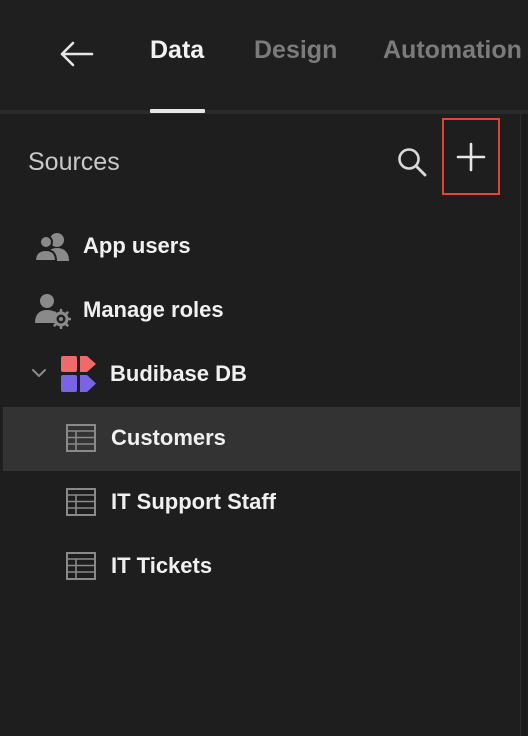 This screenshot has width=528, height=736. What do you see at coordinates (137, 245) in the screenshot?
I see `source-item-label: App users` at bounding box center [137, 245].